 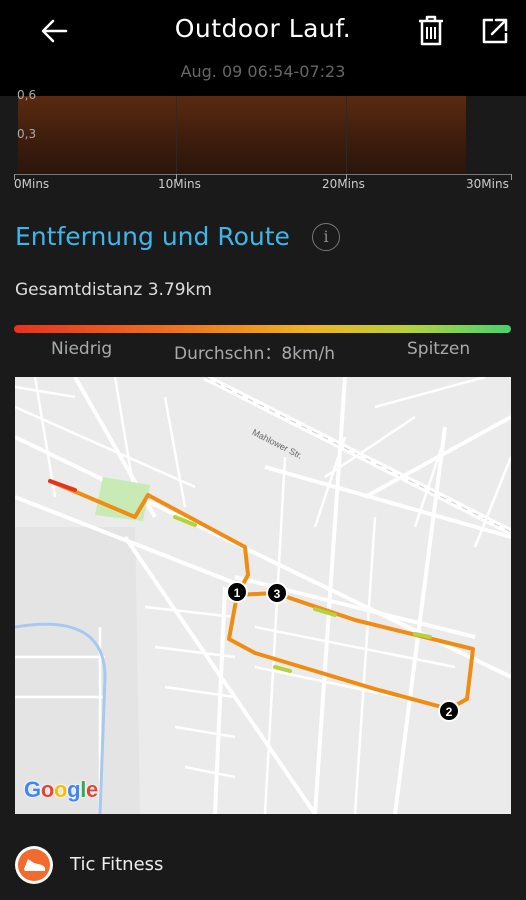 What do you see at coordinates (179, 184) in the screenshot?
I see `x-tick-label: 10Mins` at bounding box center [179, 184].